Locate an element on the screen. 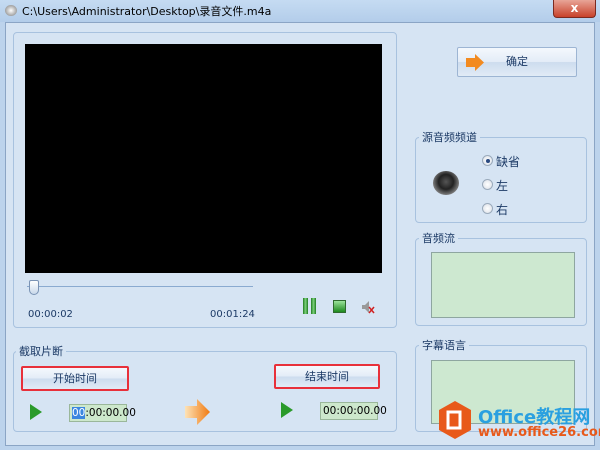 This screenshot has width=600, height=450. watermark-url: www.office26.com is located at coordinates (539, 432).